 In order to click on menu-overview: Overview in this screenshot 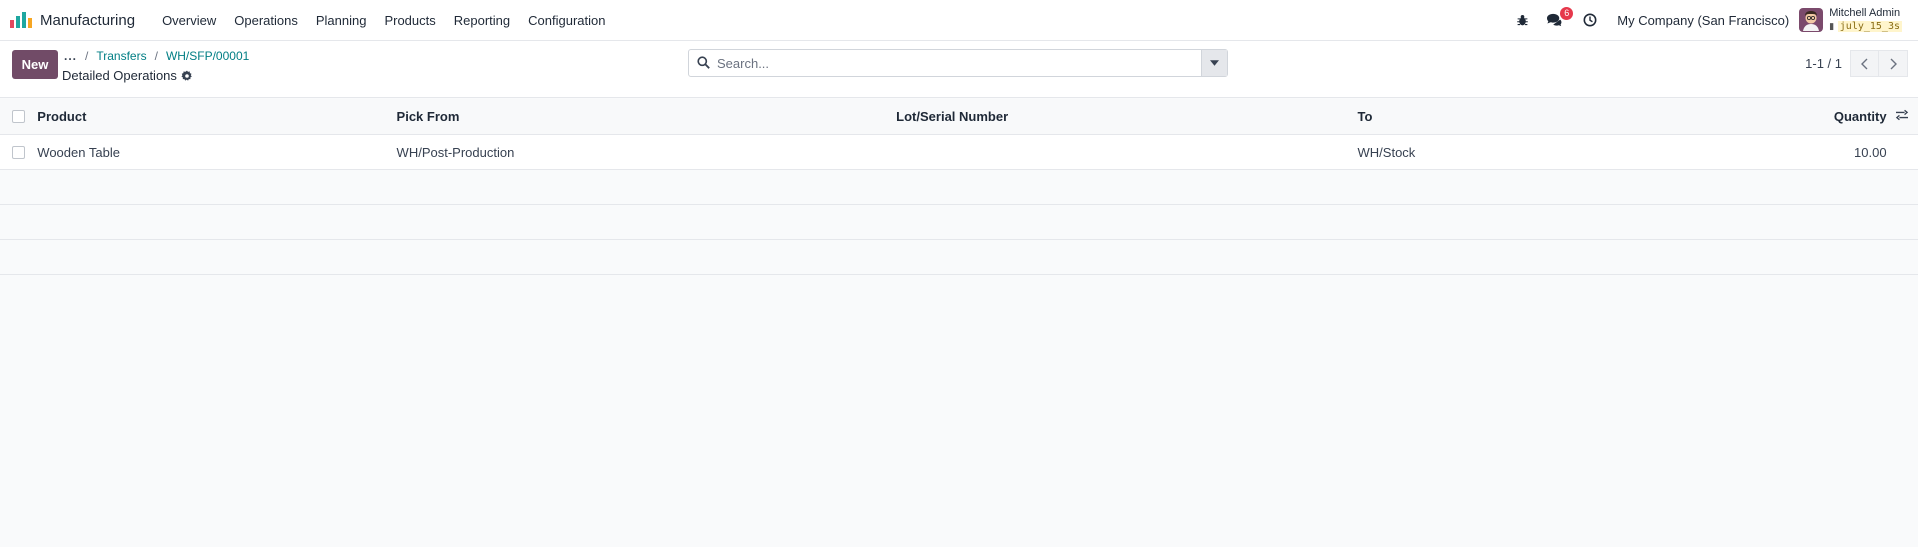, I will do `click(189, 20)`.